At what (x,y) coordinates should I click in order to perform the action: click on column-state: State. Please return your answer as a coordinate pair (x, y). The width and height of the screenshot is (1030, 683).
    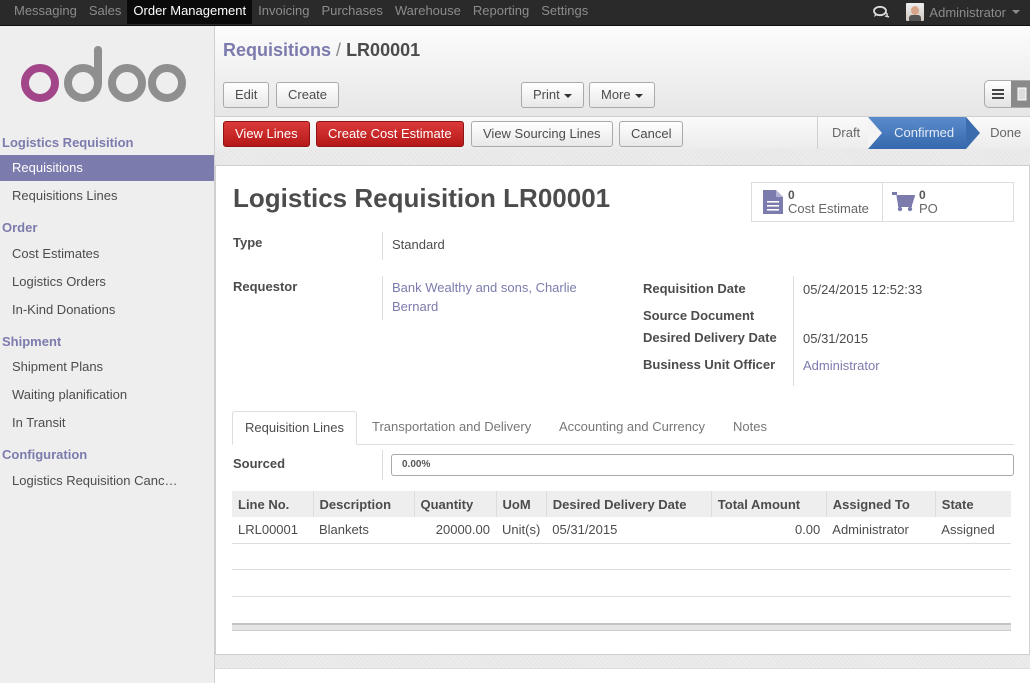
    Looking at the image, I should click on (972, 504).